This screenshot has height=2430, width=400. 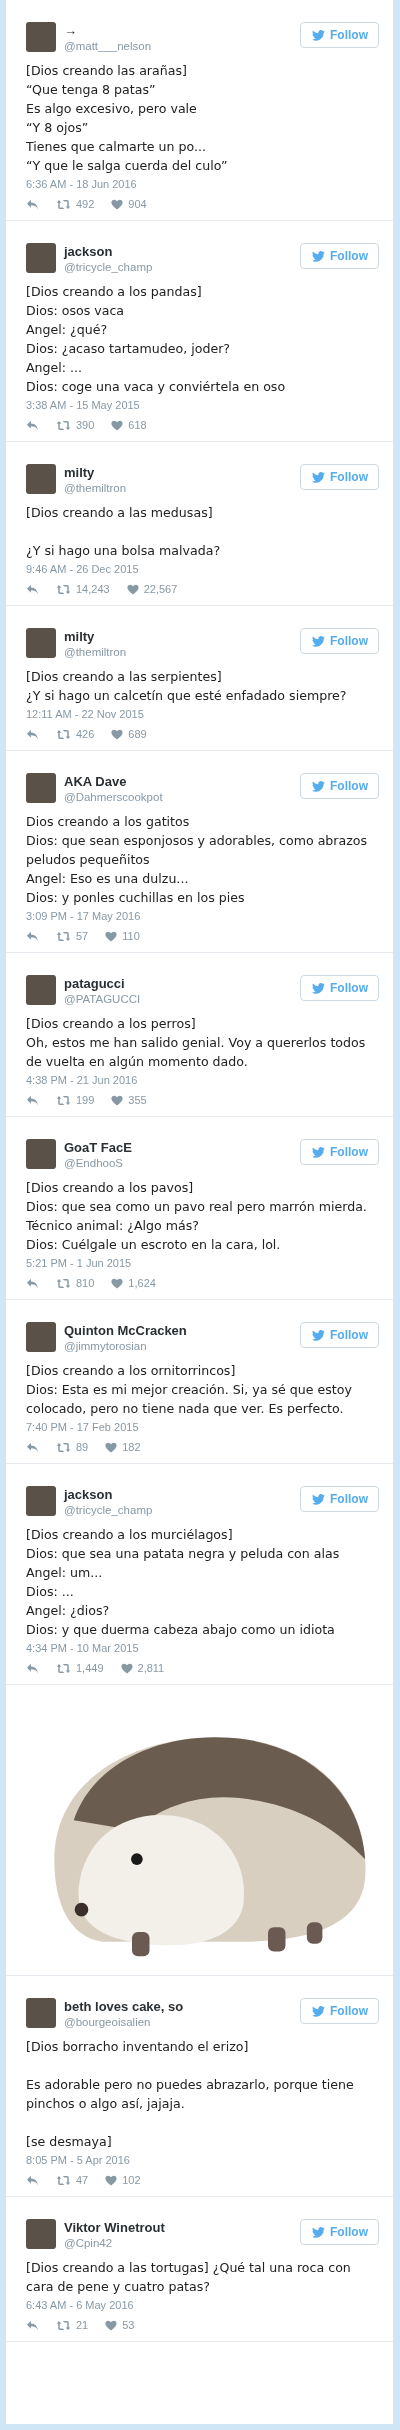 I want to click on user-handle: @PATAGUCCI, so click(x=103, y=999).